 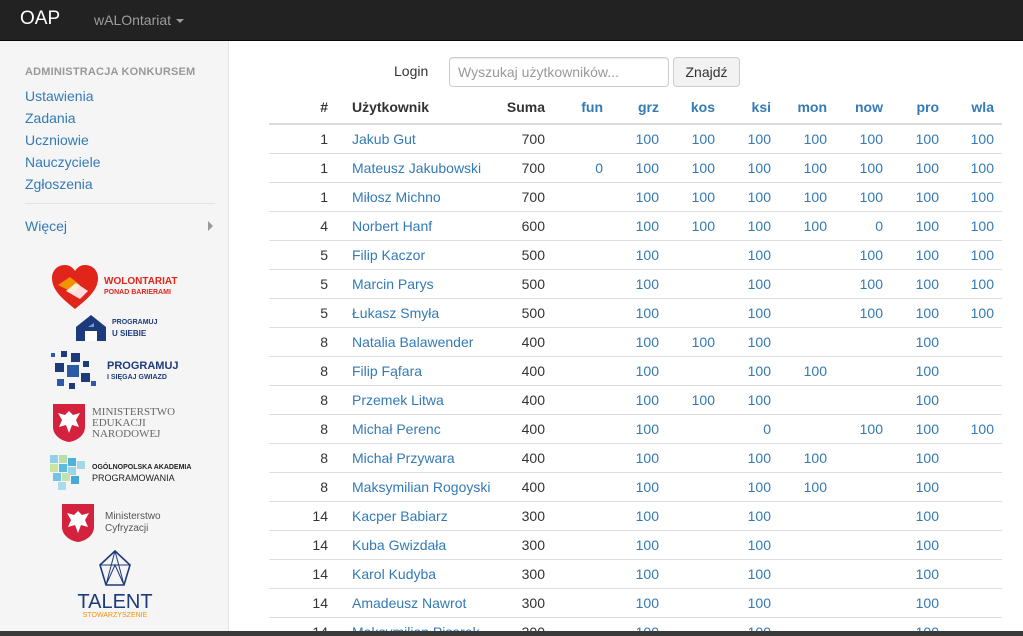 What do you see at coordinates (417, 138) in the screenshot?
I see `user-link: Jakub Gut` at bounding box center [417, 138].